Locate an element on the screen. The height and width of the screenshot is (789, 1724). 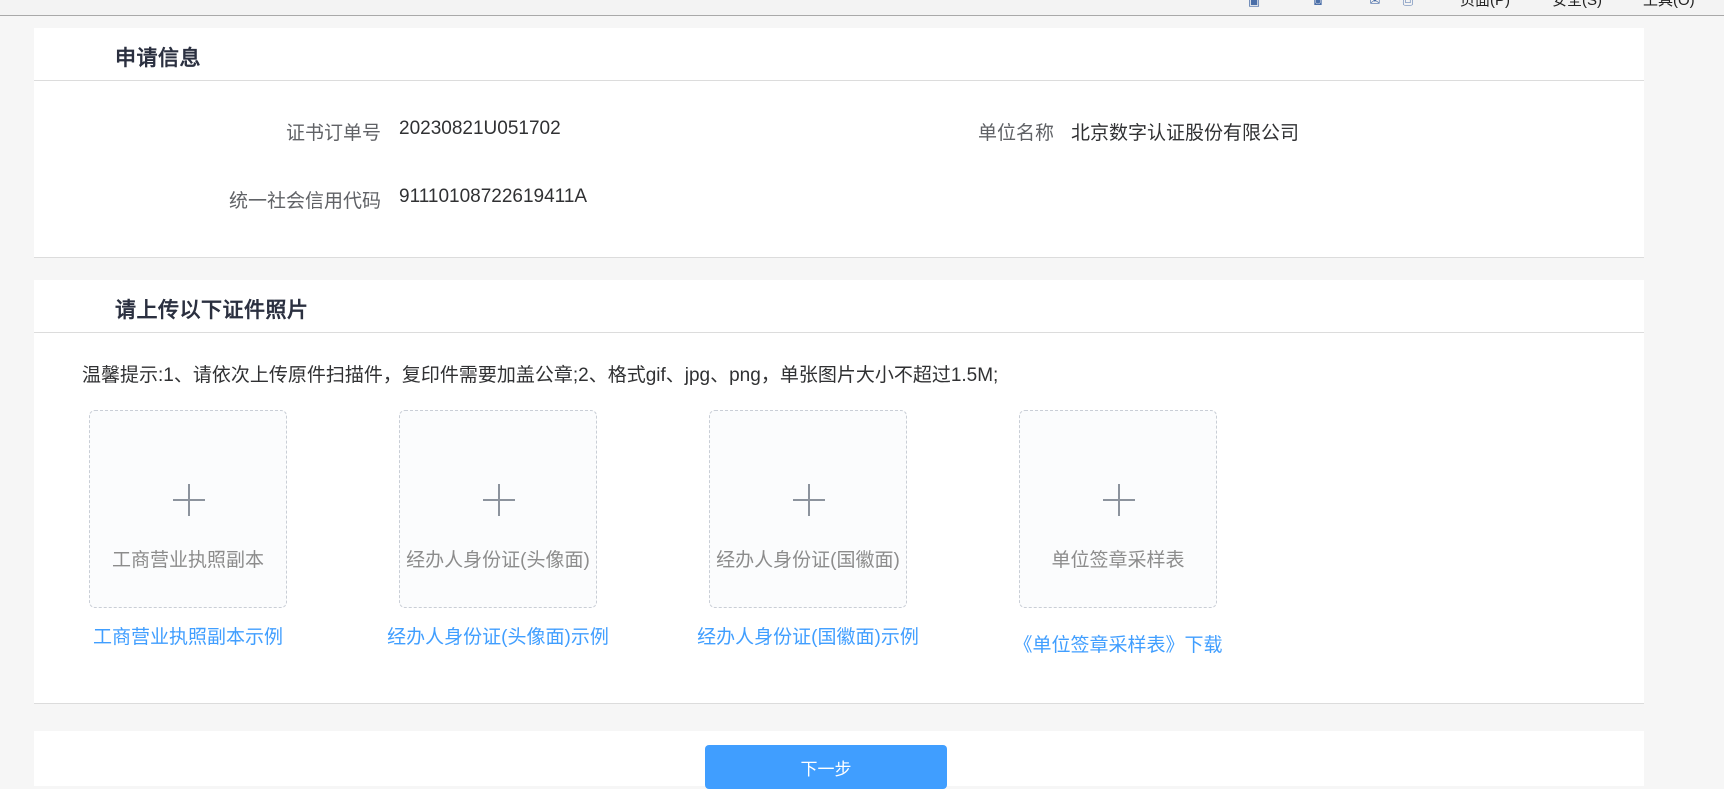
actions-panel: 下一步 is located at coordinates (839, 760).